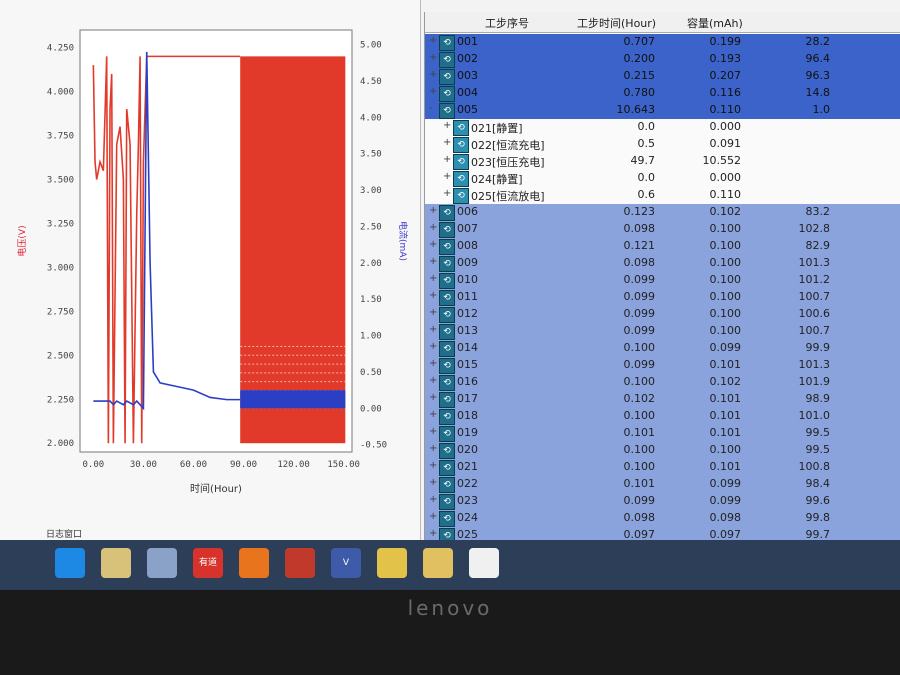 The height and width of the screenshot is (675, 900). Describe the element at coordinates (662, 518) in the screenshot. I see `table-row: + ⟲ 024 0.098 0.098 99.8` at that location.